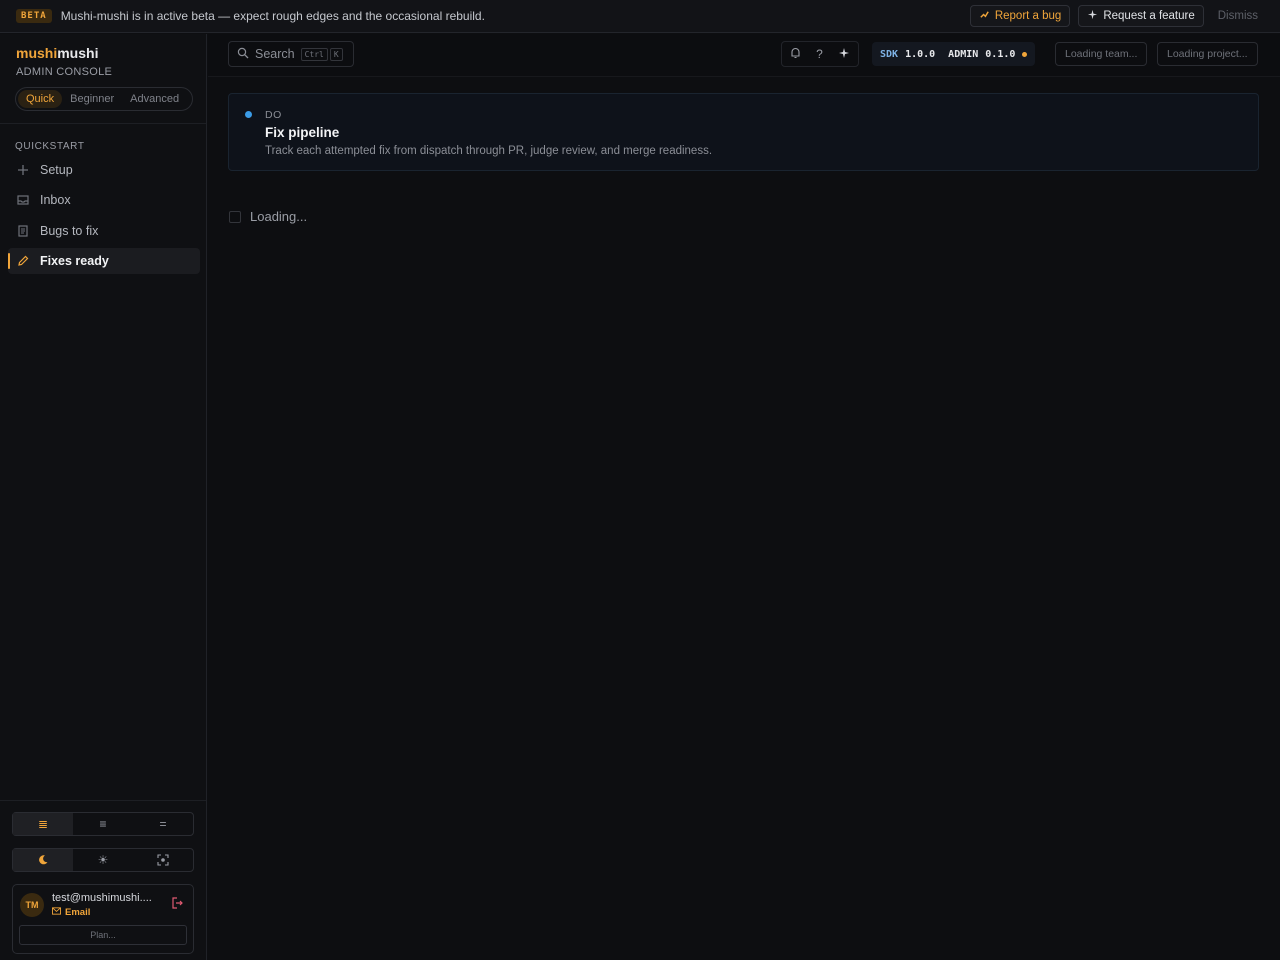 Image resolution: width=1280 pixels, height=960 pixels. What do you see at coordinates (889, 54) in the screenshot?
I see `sdk-label: SDK` at bounding box center [889, 54].